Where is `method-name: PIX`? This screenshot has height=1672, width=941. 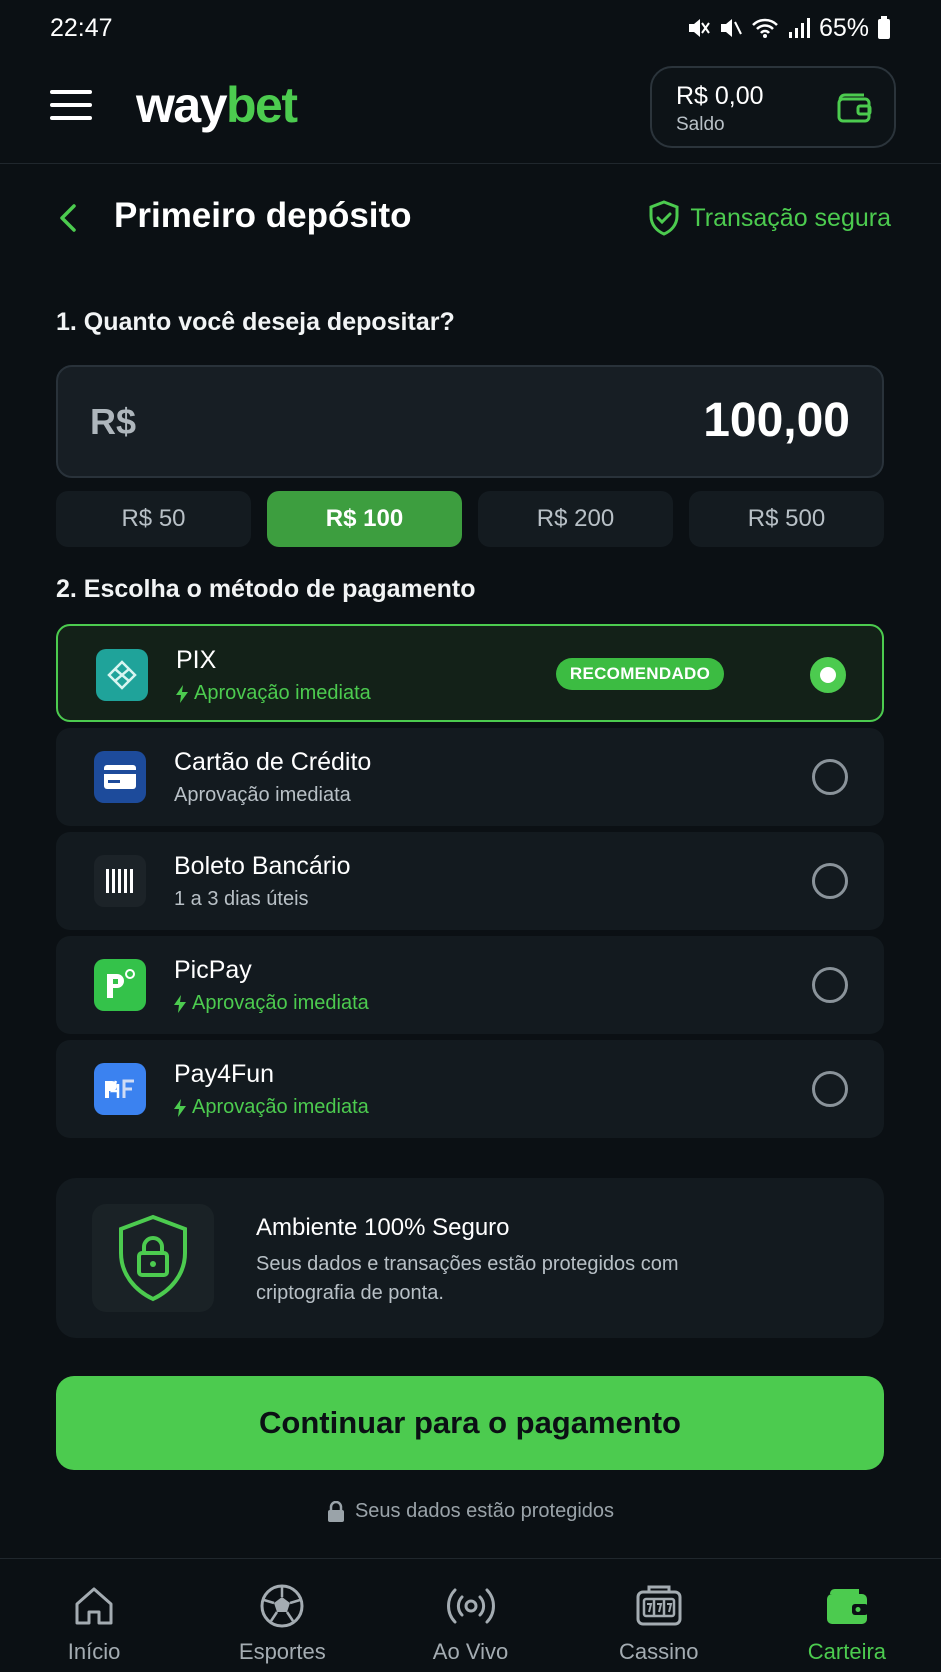
method-name: PIX is located at coordinates (196, 660).